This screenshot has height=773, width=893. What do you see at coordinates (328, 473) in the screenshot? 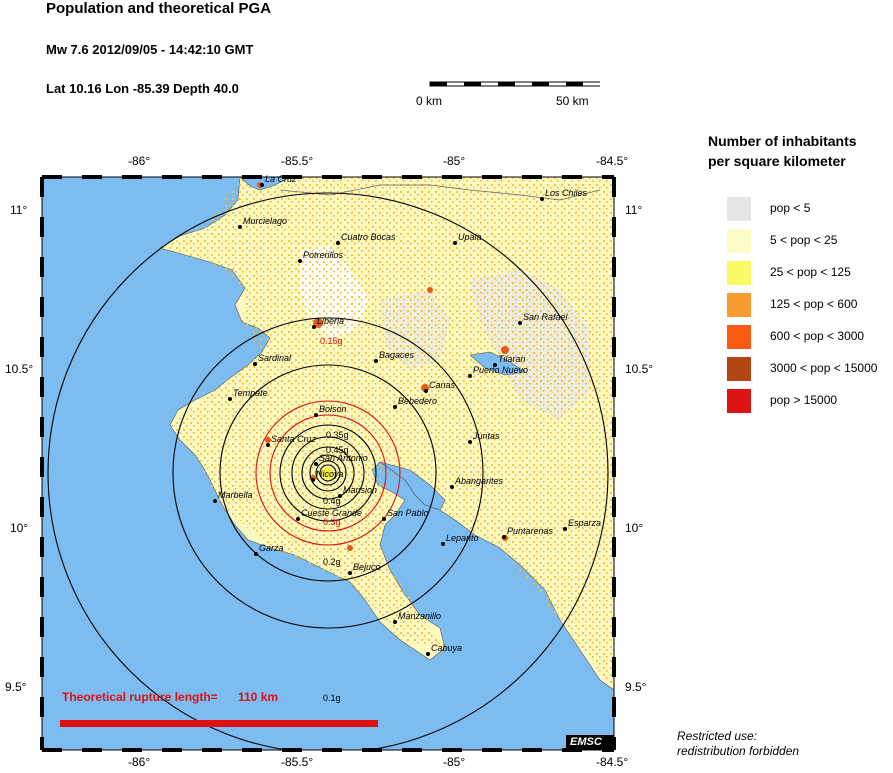
I see `epicenter-rings` at bounding box center [328, 473].